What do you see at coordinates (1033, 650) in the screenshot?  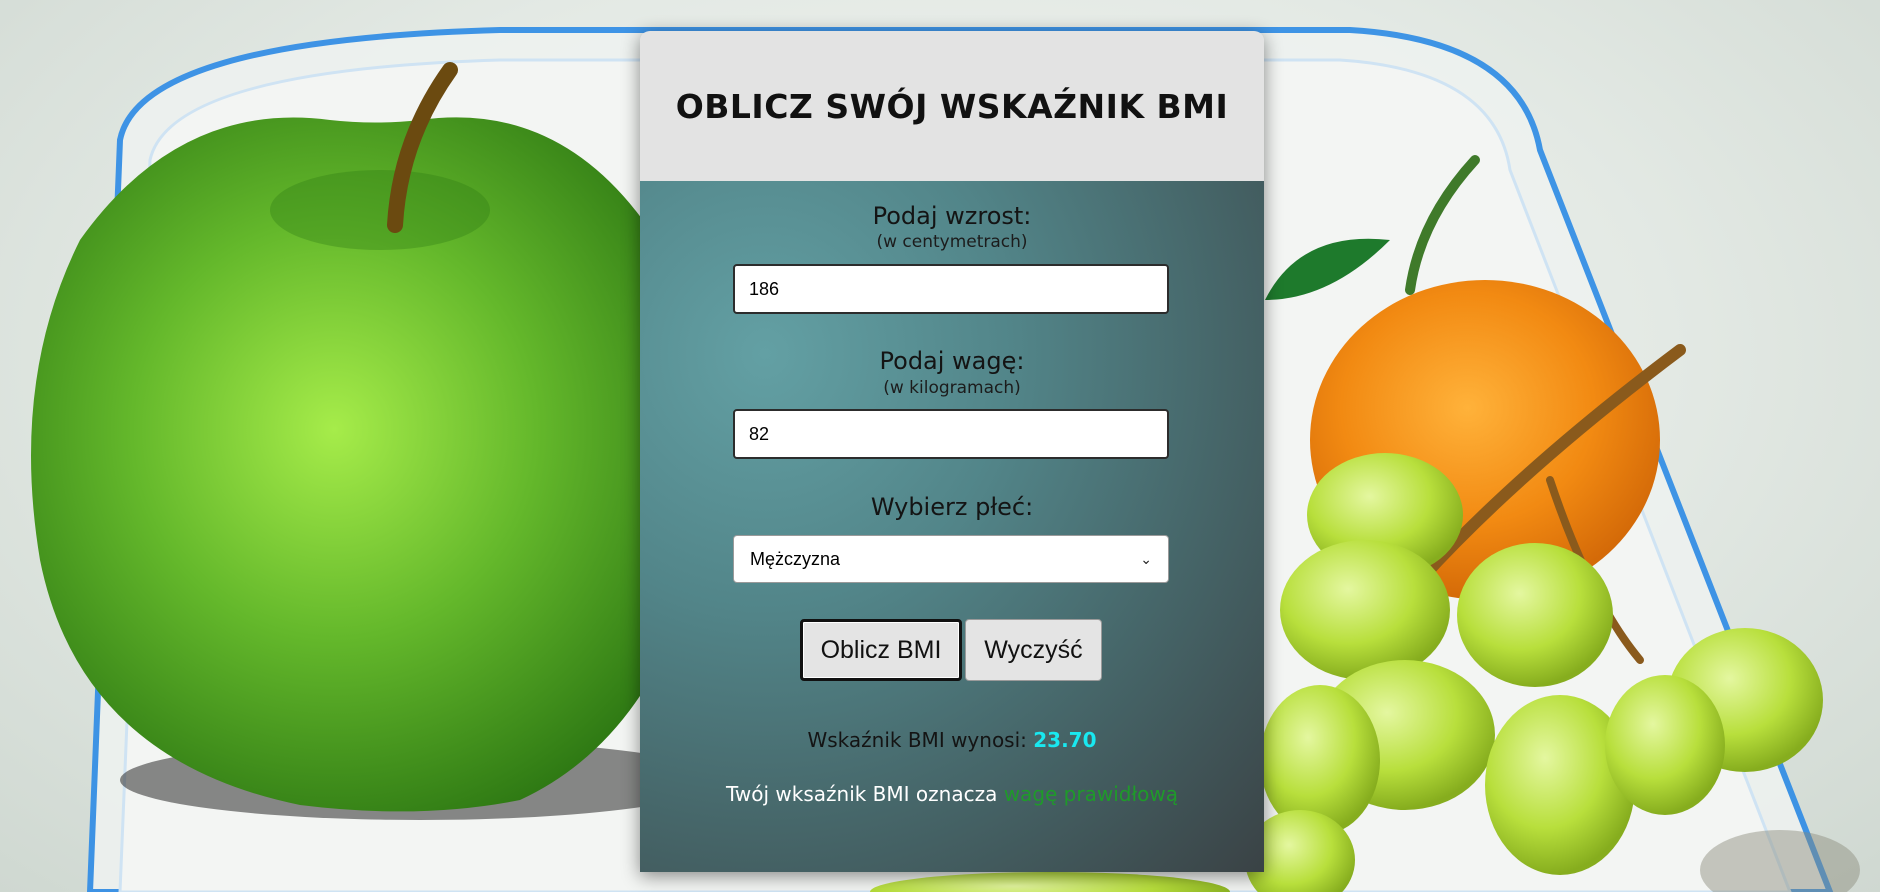 I see `clear-button: Wyczyść` at bounding box center [1033, 650].